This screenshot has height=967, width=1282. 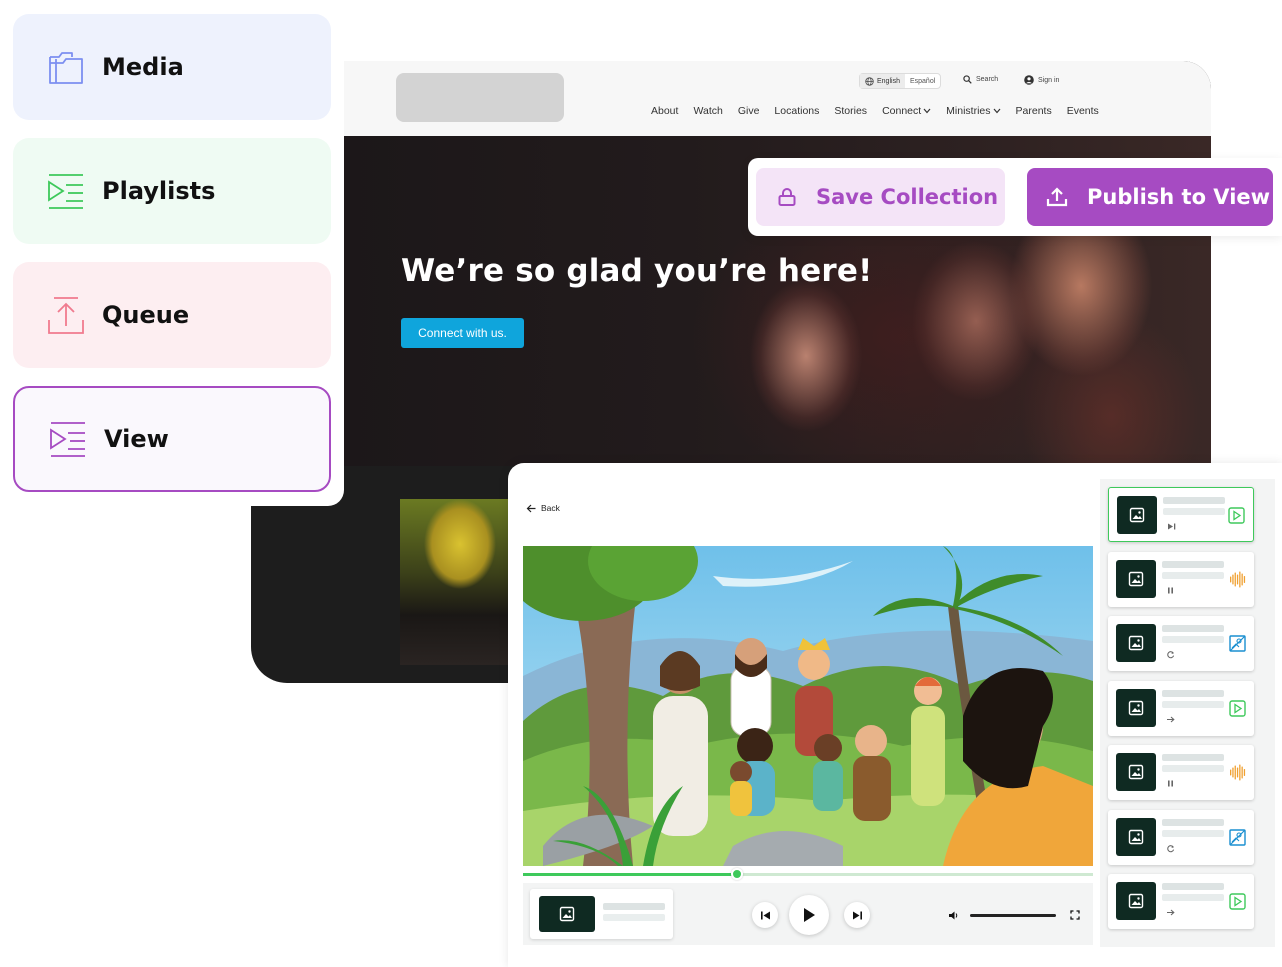 I want to click on nav-stories: Stories, so click(x=850, y=111).